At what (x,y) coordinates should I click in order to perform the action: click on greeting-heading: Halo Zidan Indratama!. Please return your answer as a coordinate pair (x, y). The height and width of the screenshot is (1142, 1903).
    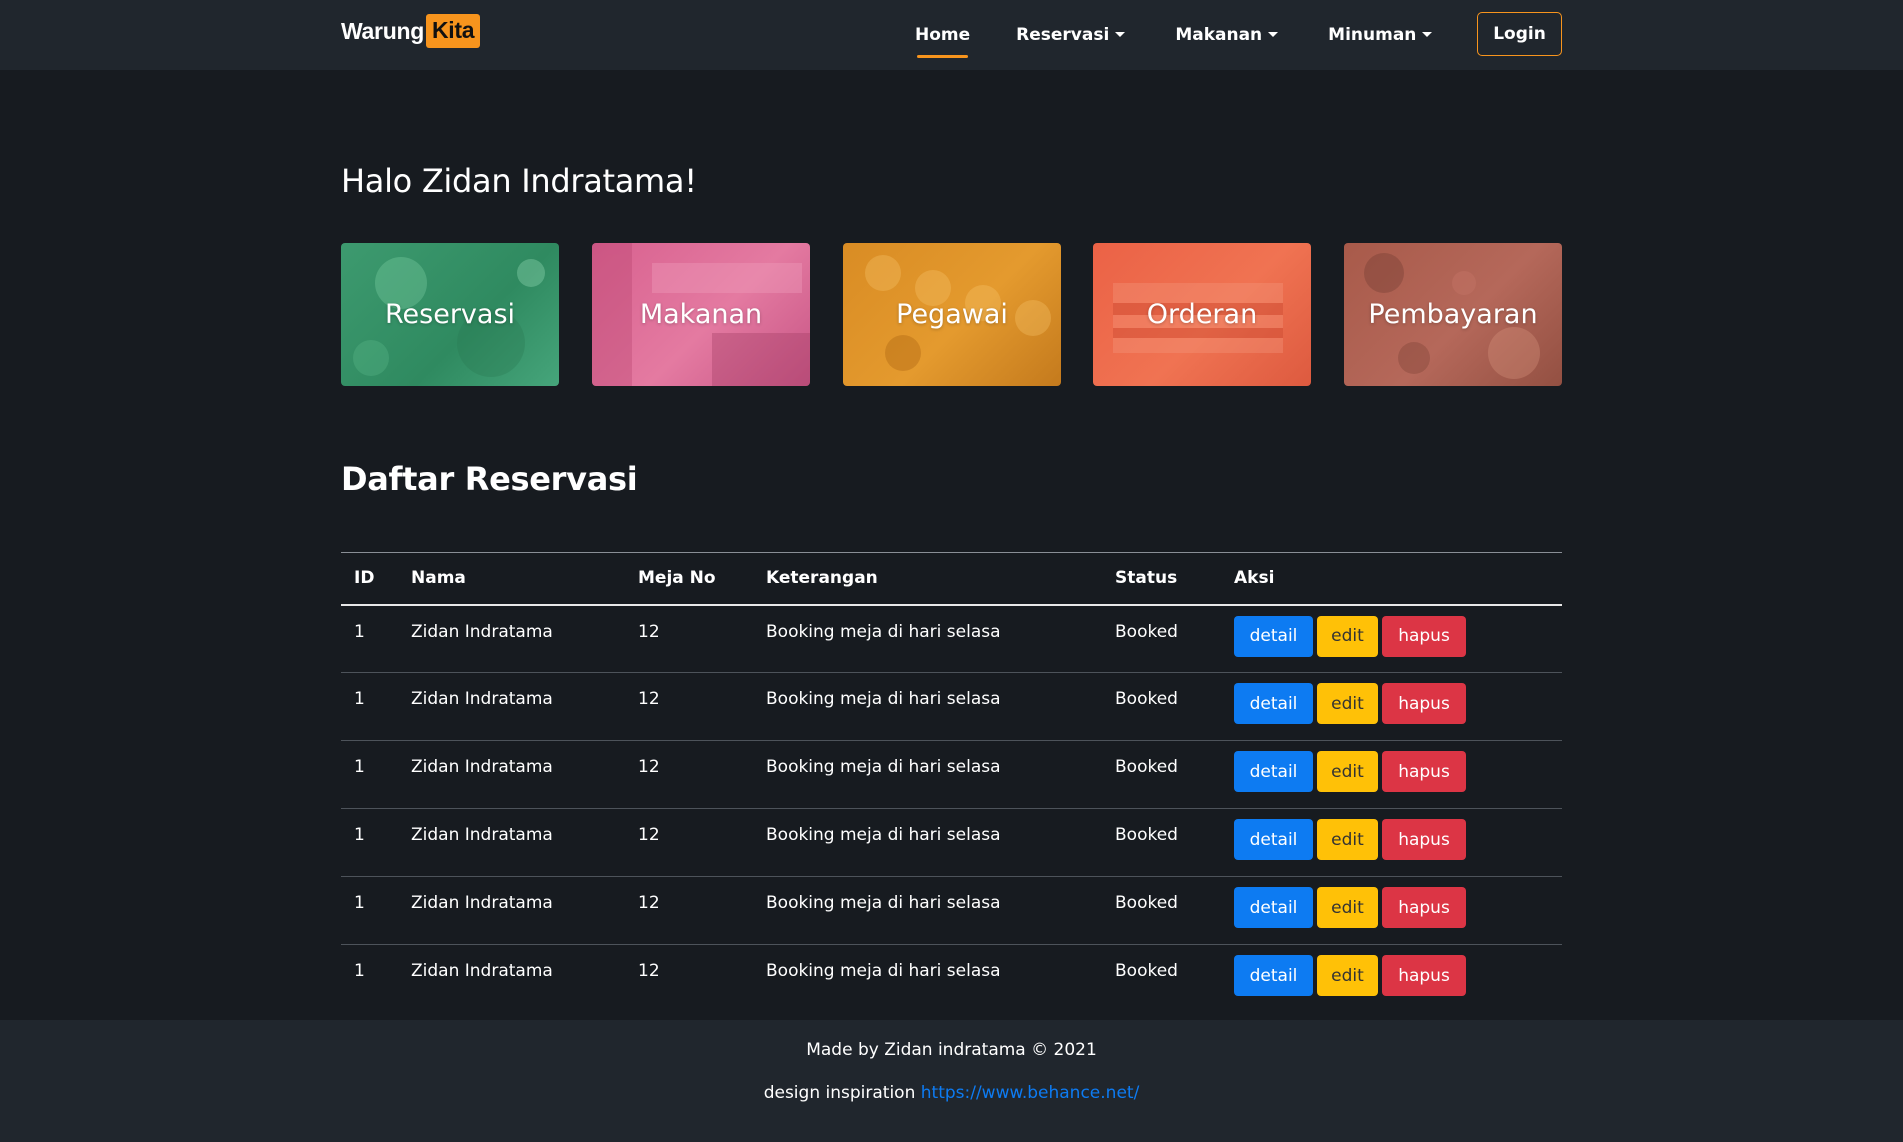
    Looking at the image, I should click on (519, 181).